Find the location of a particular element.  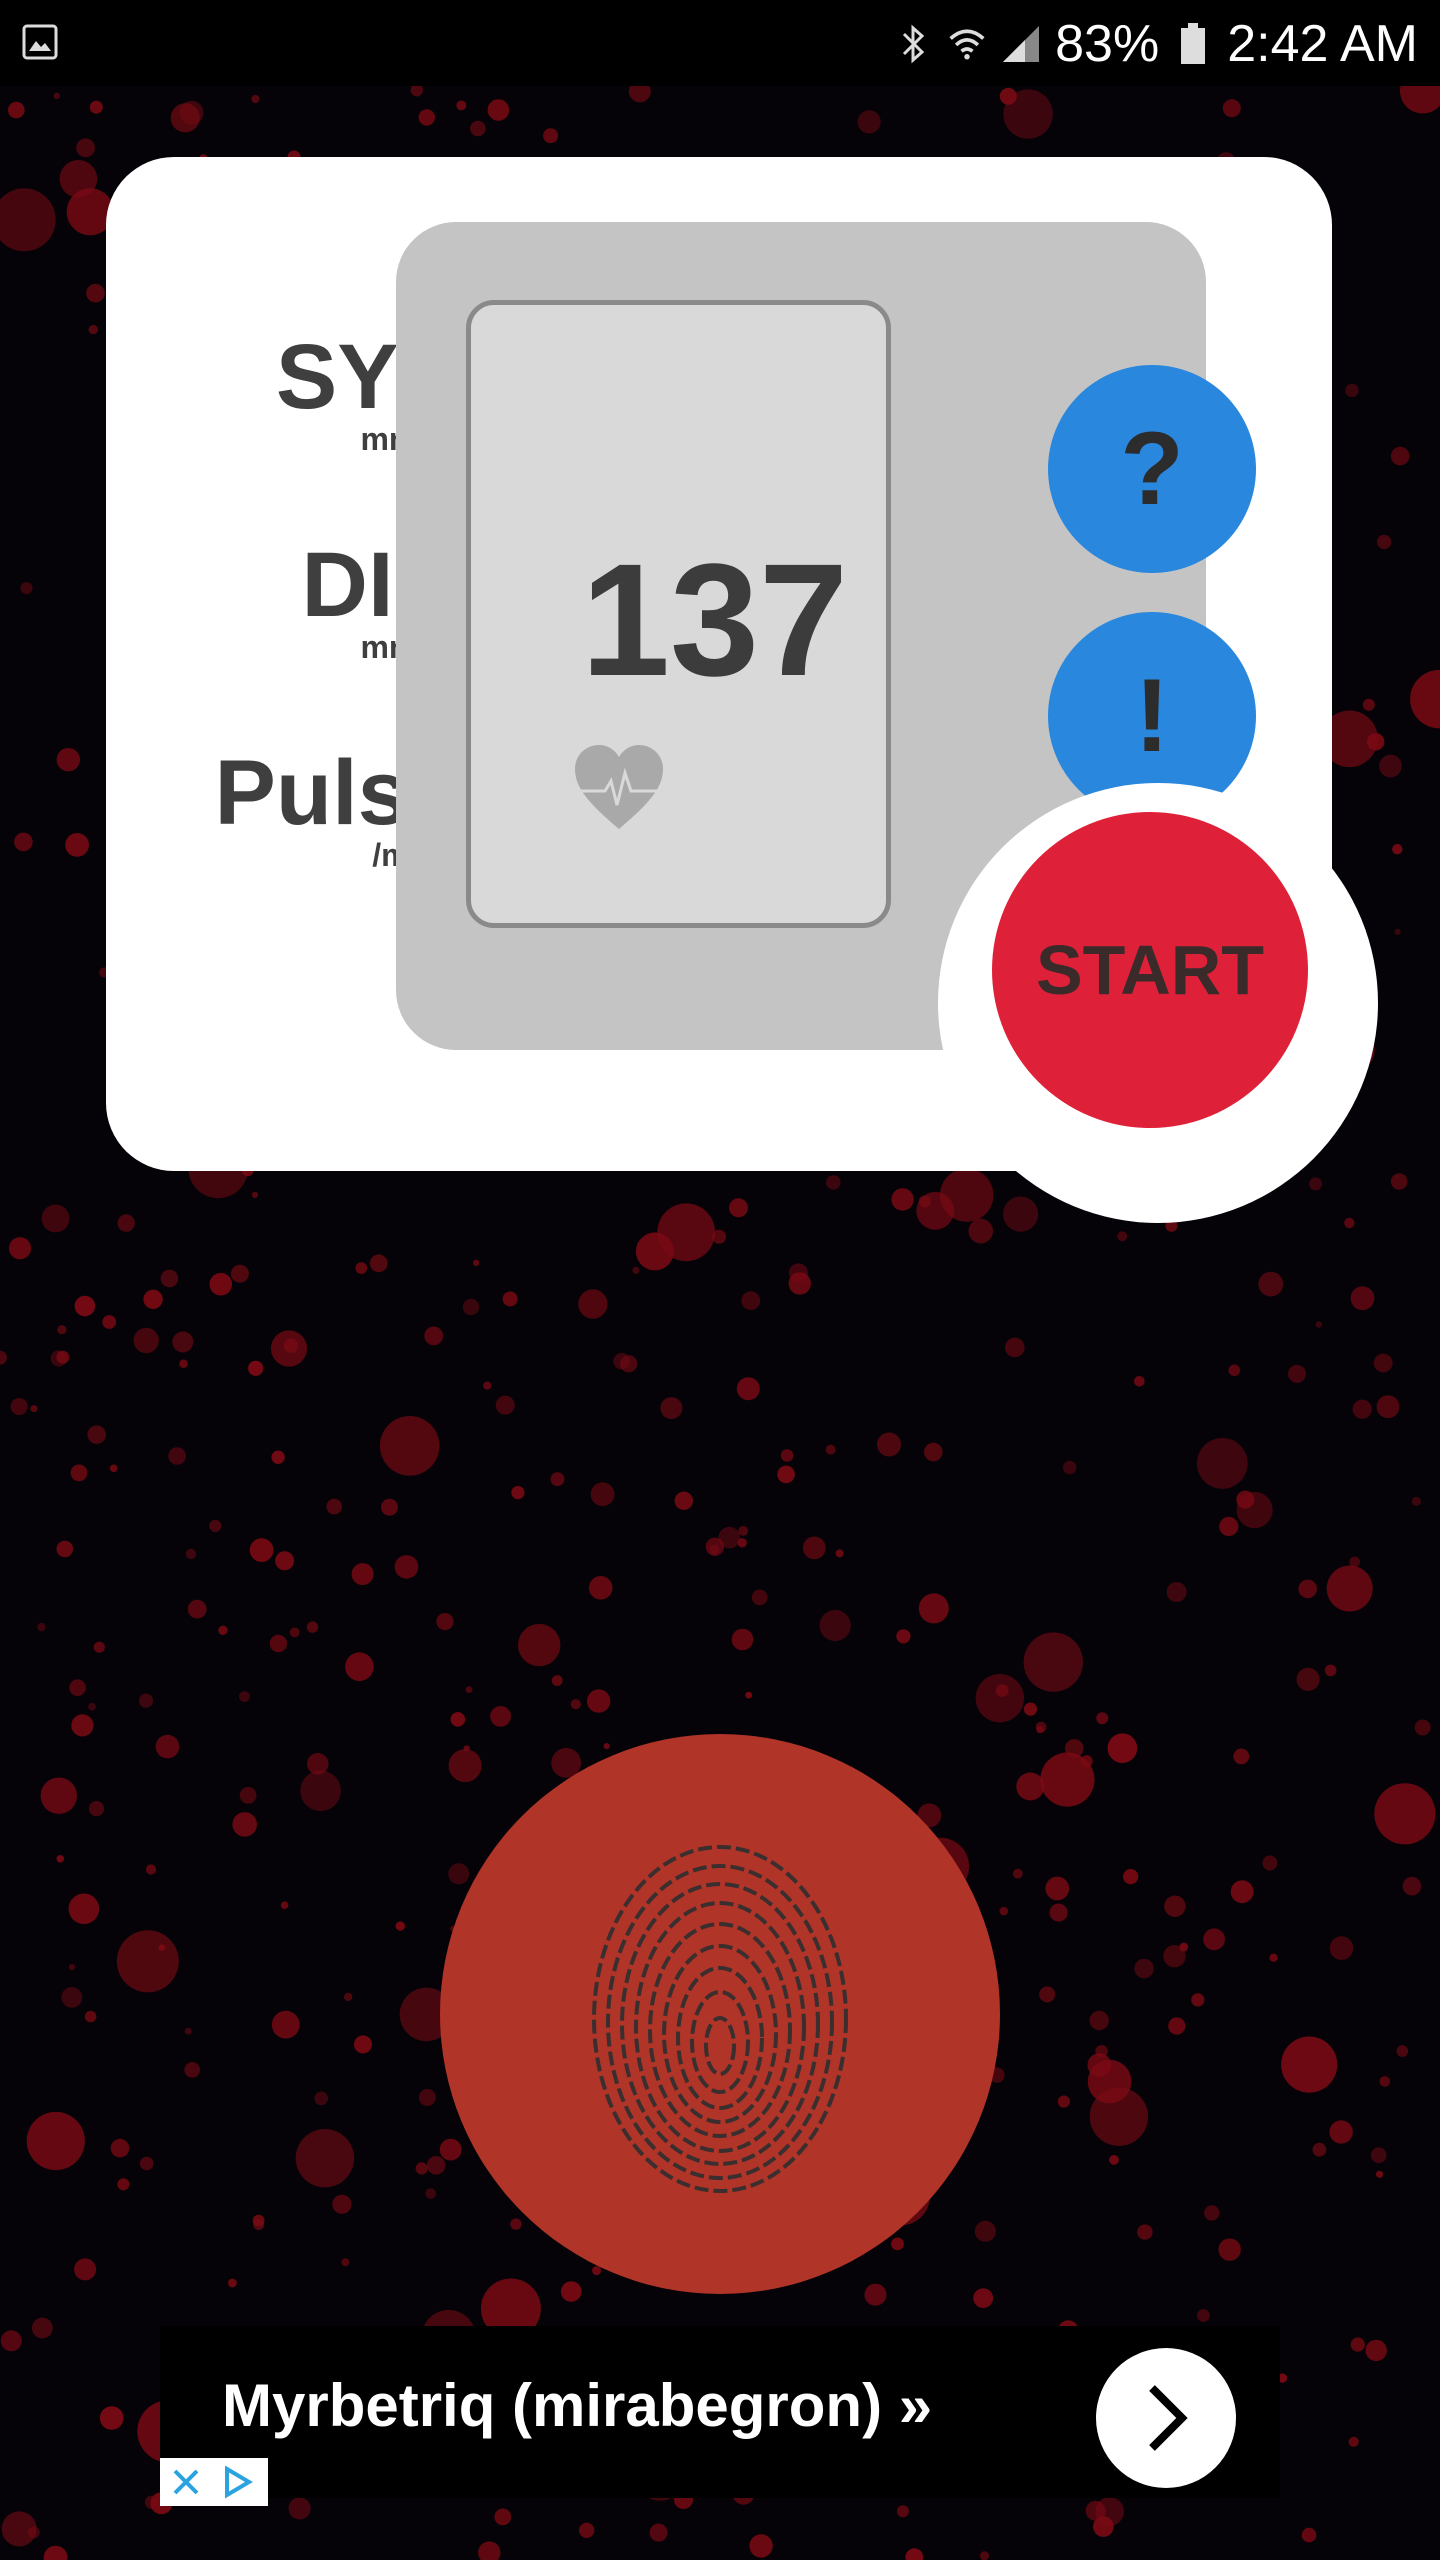

fingerprint-scan-button is located at coordinates (720, 2014).